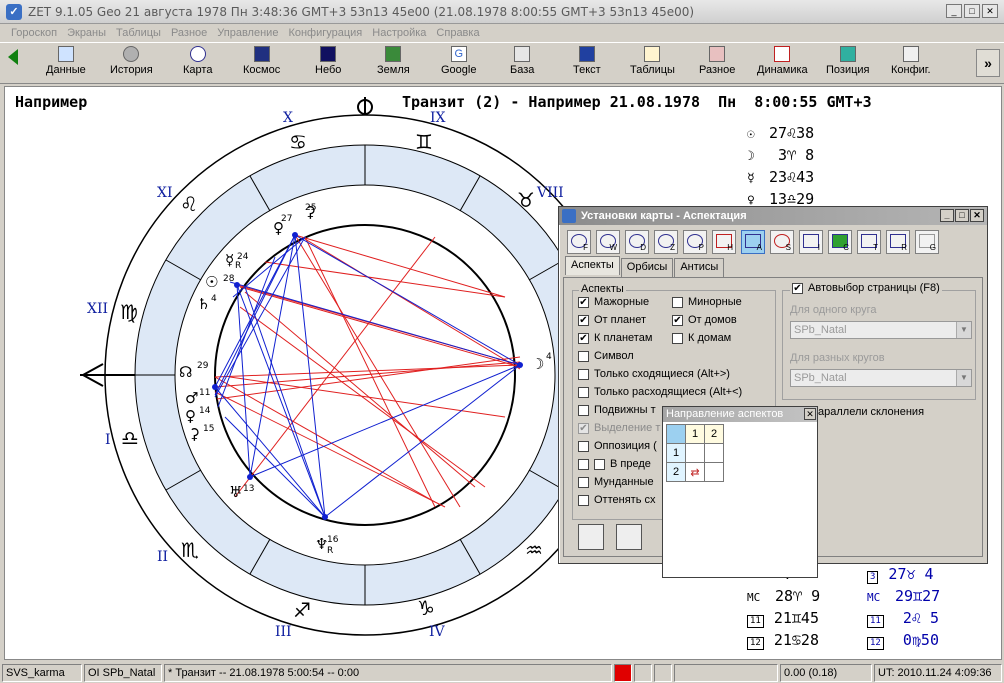 This screenshot has width=1004, height=683. Describe the element at coordinates (900, 574) in the screenshot. I see `cusp-right-row: 3 27♉ 4` at that location.